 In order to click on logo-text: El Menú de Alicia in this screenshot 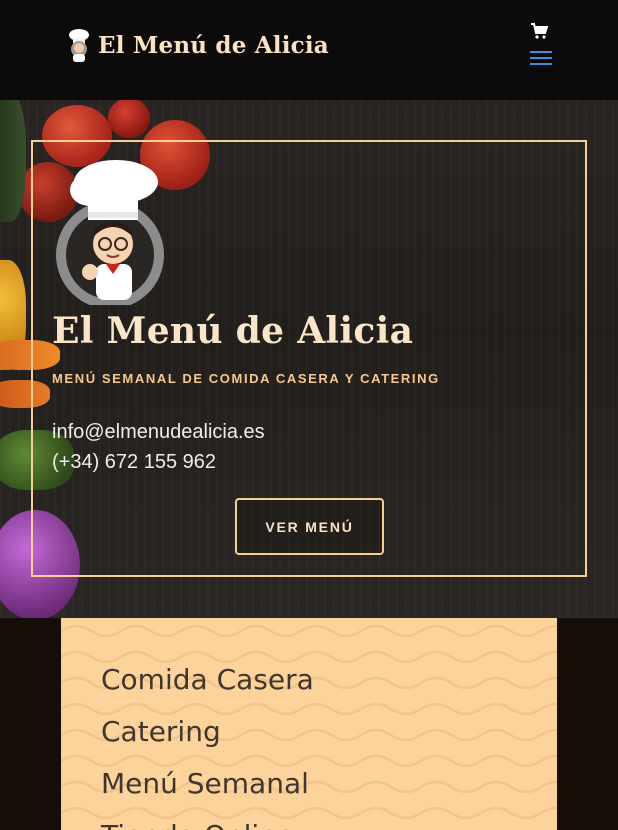, I will do `click(213, 45)`.